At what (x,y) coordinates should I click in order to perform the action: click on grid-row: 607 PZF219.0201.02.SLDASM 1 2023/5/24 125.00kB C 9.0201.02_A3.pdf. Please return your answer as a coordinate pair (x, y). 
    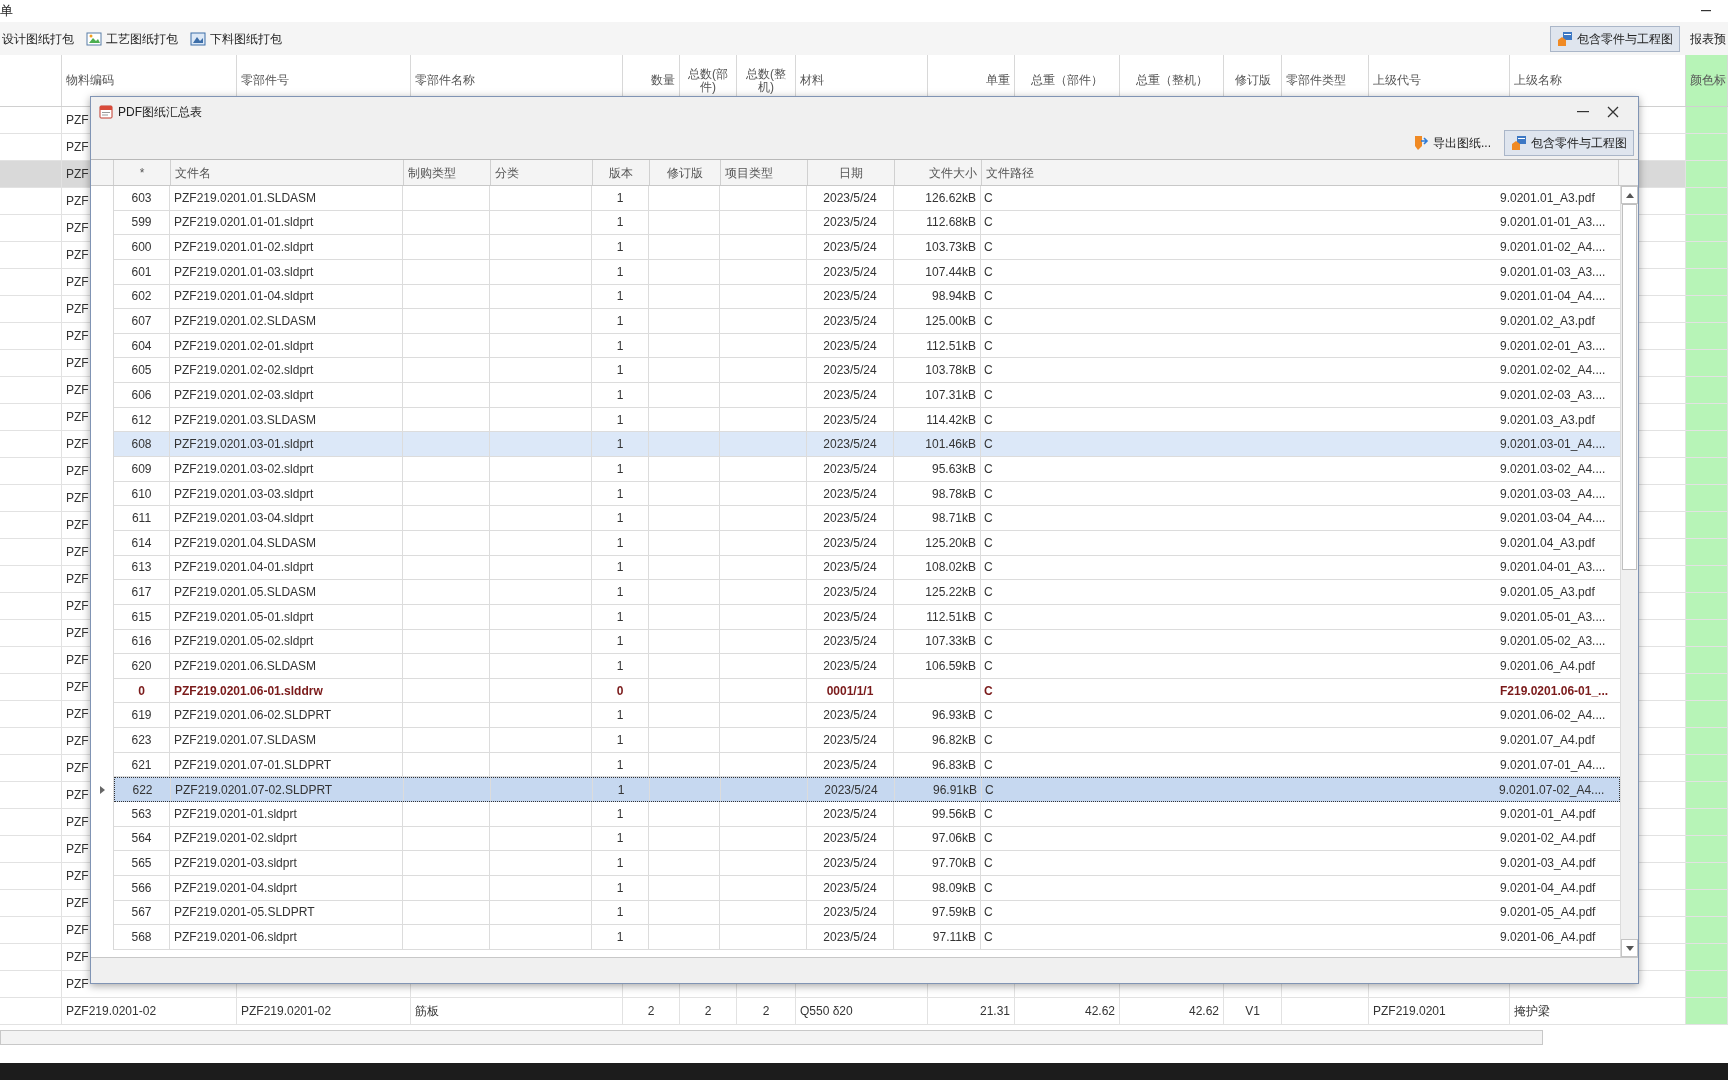
    Looking at the image, I should click on (867, 321).